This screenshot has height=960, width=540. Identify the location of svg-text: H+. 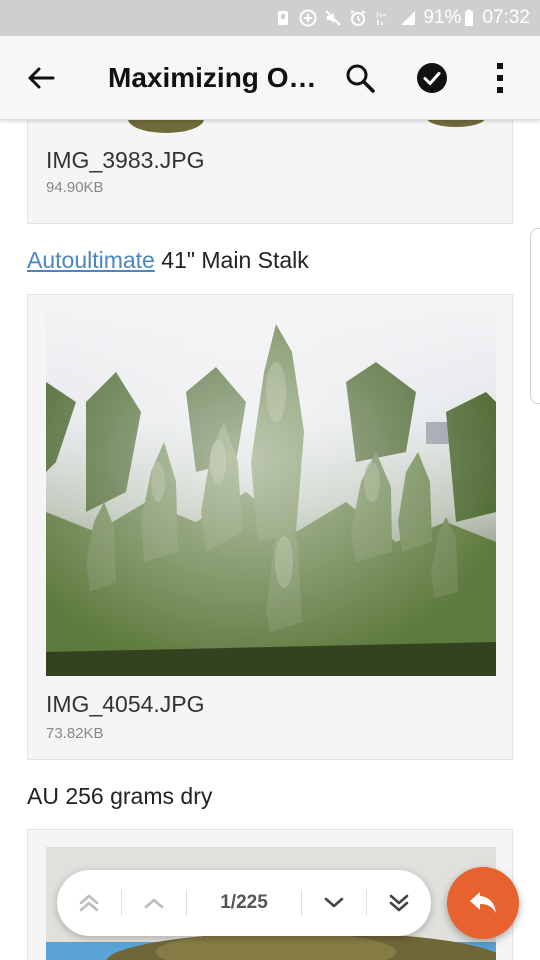
(381, 15).